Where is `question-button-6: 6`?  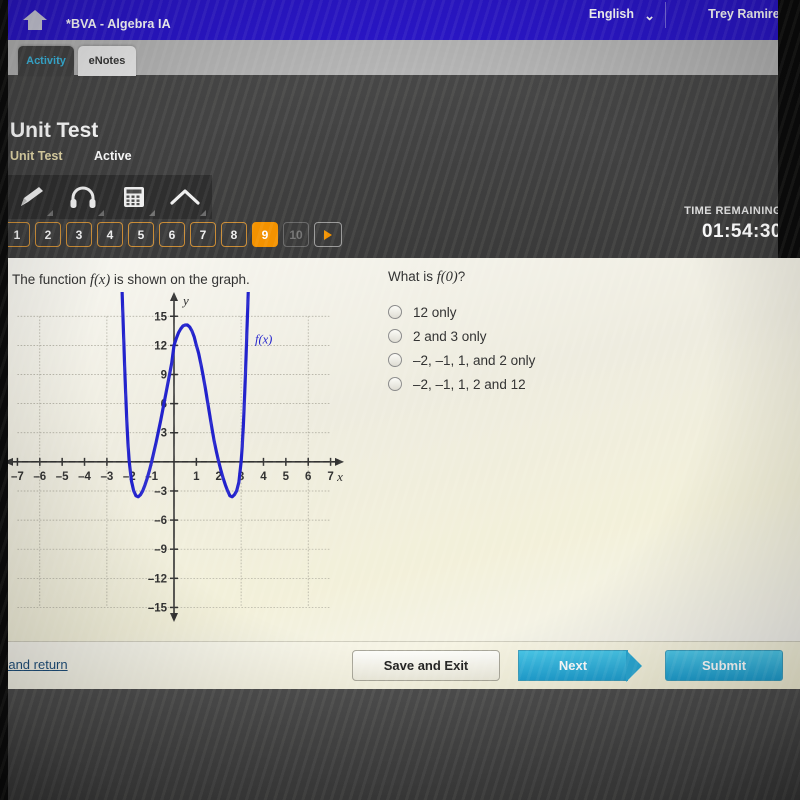 question-button-6: 6 is located at coordinates (172, 234).